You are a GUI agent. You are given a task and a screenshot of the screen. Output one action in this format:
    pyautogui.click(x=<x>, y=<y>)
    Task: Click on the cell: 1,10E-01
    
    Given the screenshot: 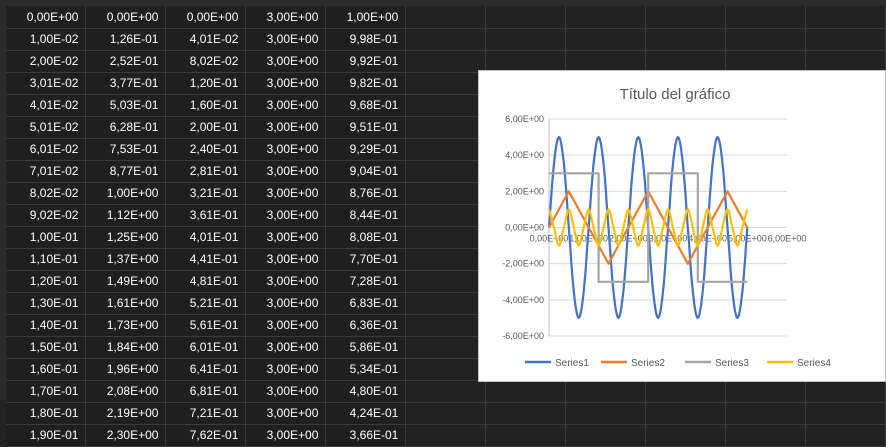 What is the action you would take?
    pyautogui.click(x=46, y=259)
    